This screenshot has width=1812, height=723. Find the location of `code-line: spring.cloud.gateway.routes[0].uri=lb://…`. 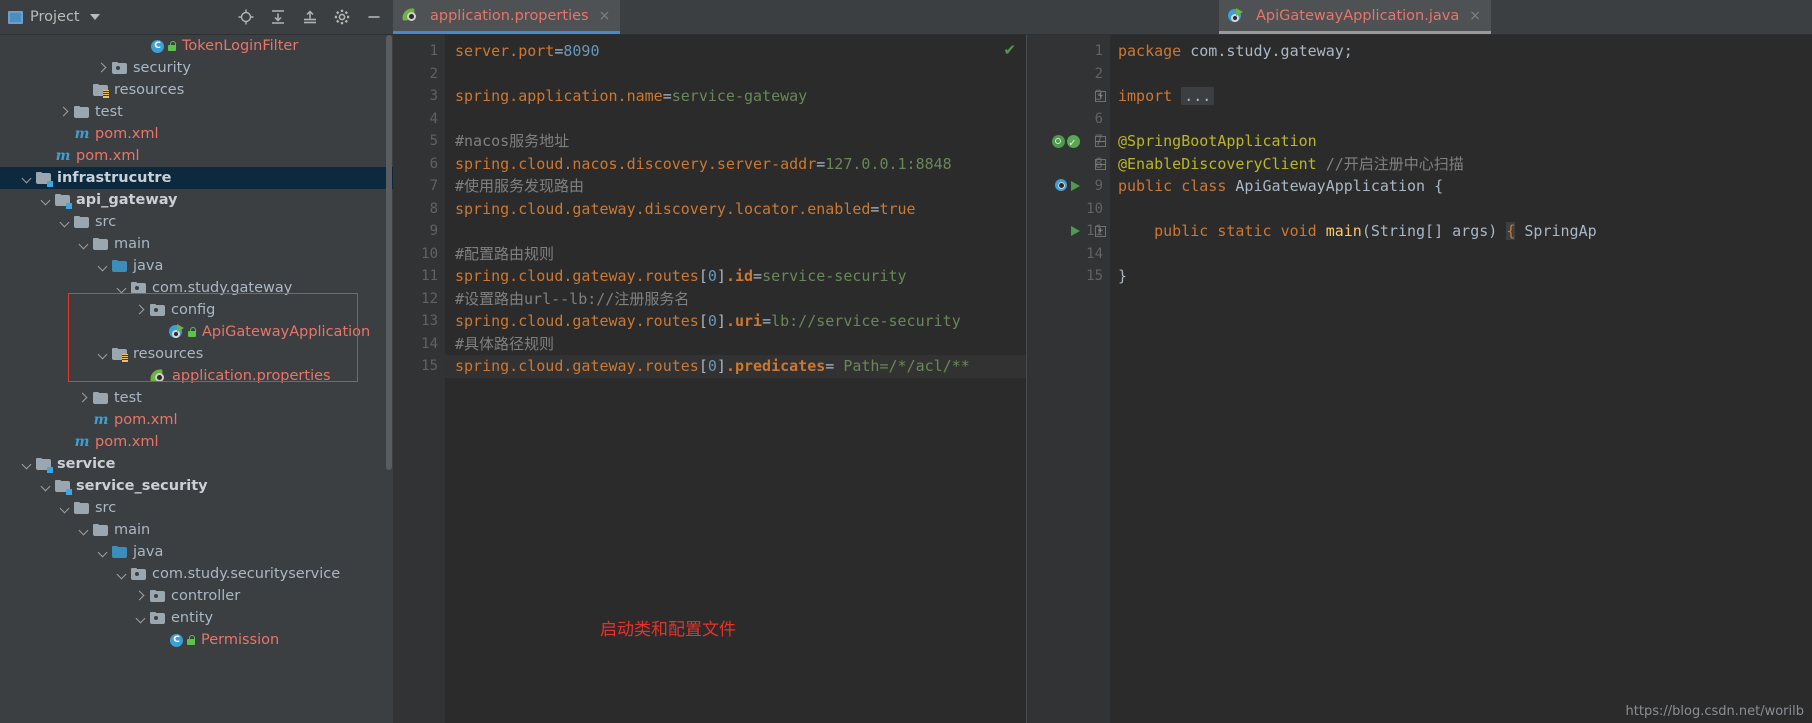

code-line: spring.cloud.gateway.routes[0].uri=lb://… is located at coordinates (740, 321).